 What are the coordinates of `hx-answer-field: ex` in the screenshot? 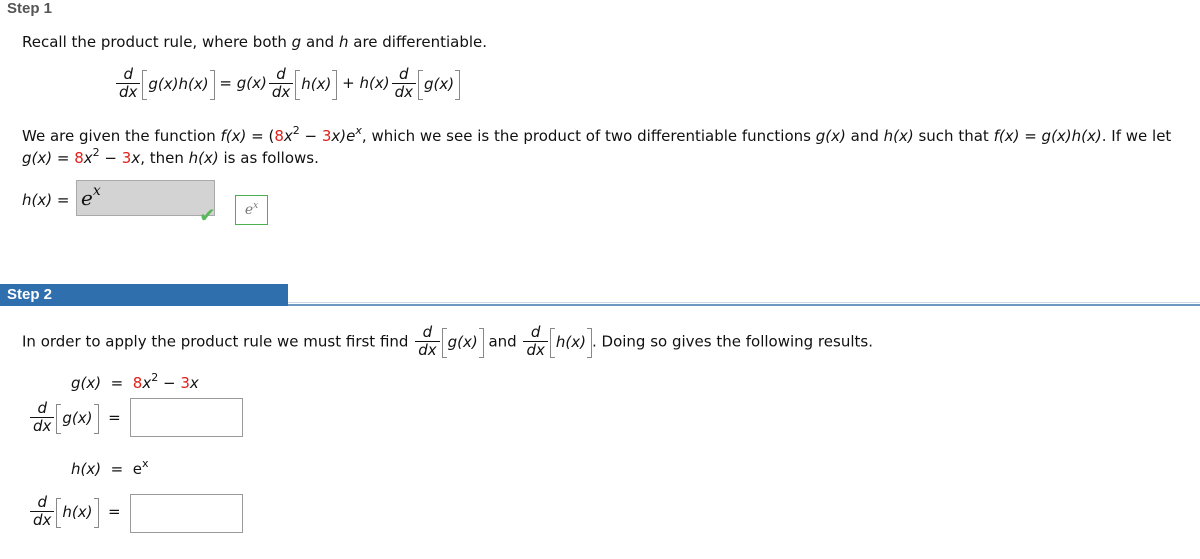 It's located at (145, 198).